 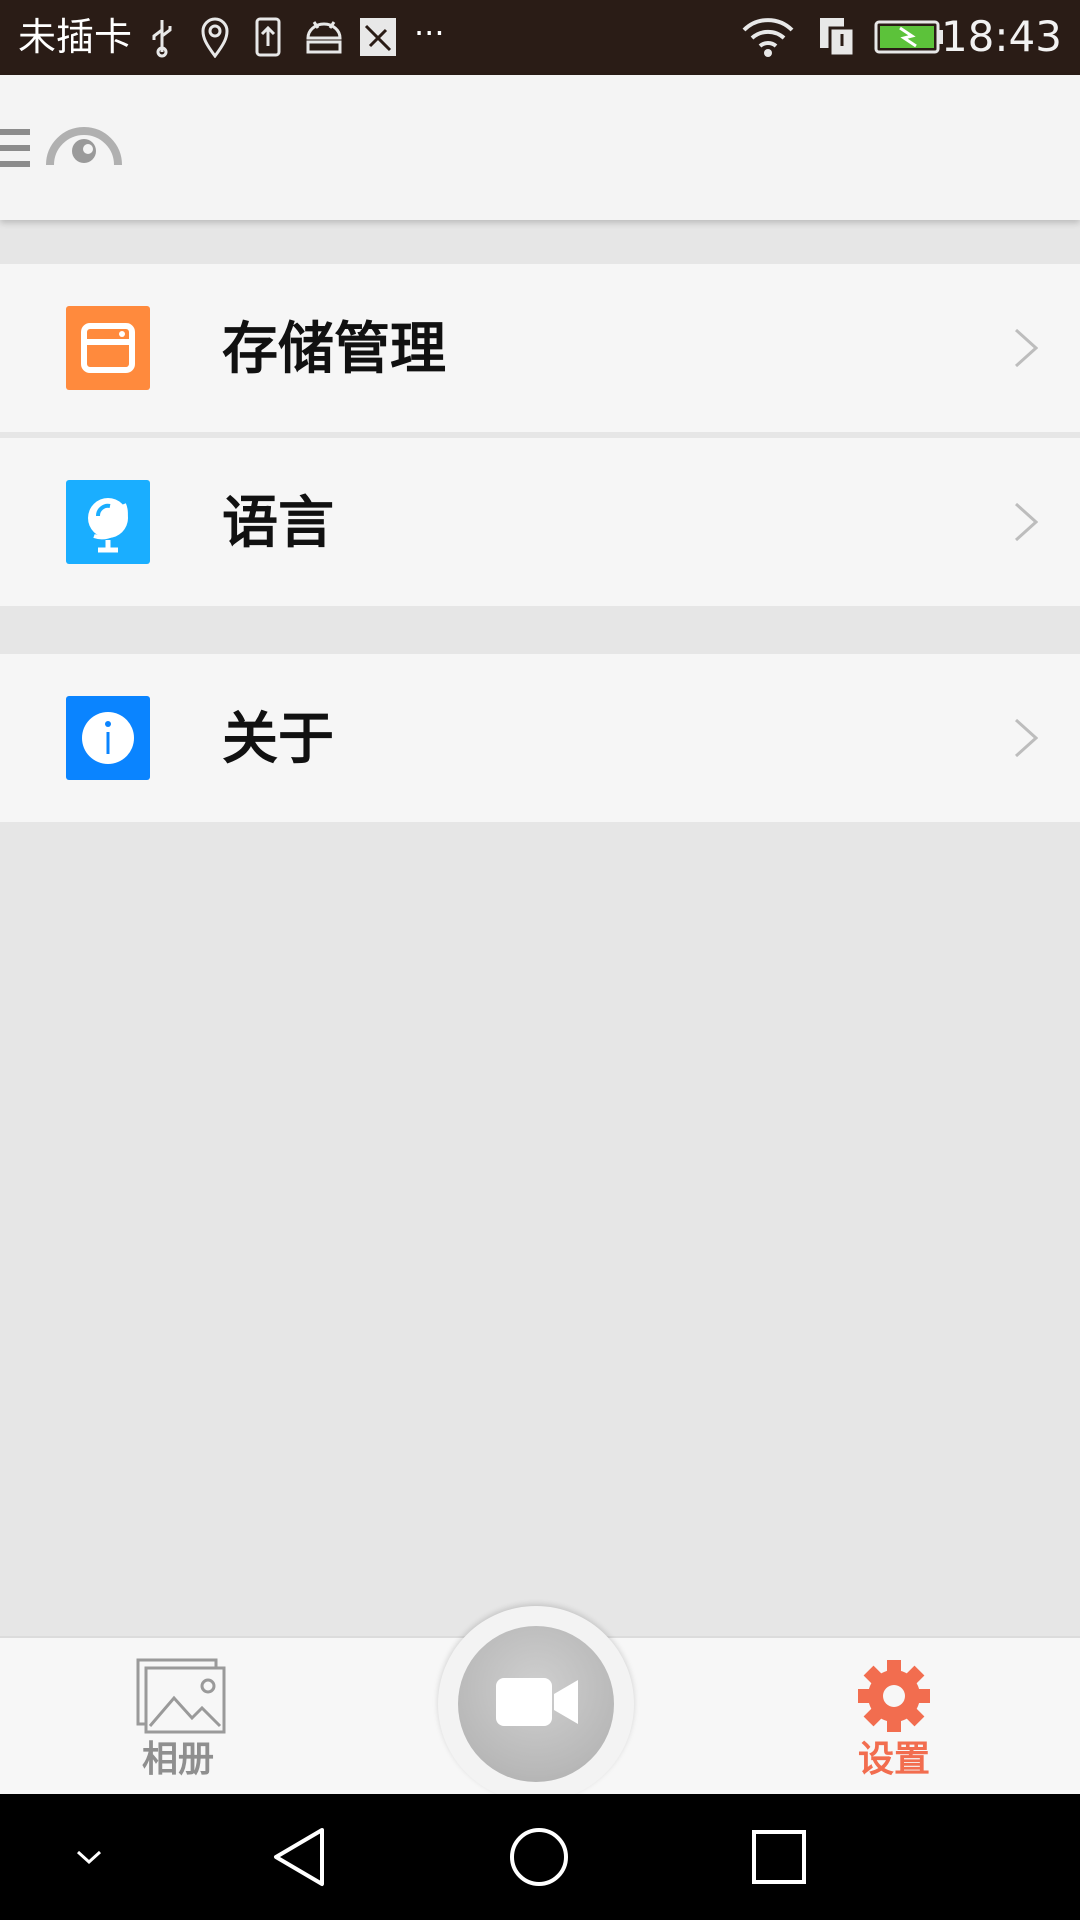 What do you see at coordinates (540, 147) in the screenshot?
I see `app-header` at bounding box center [540, 147].